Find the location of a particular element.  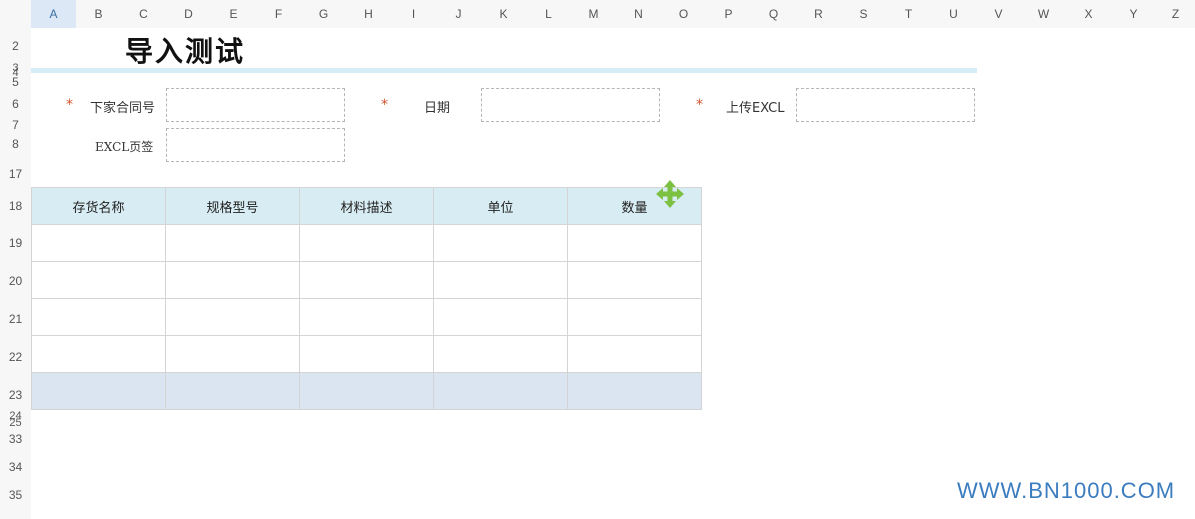

row-header-25: 25 is located at coordinates (15, 423).